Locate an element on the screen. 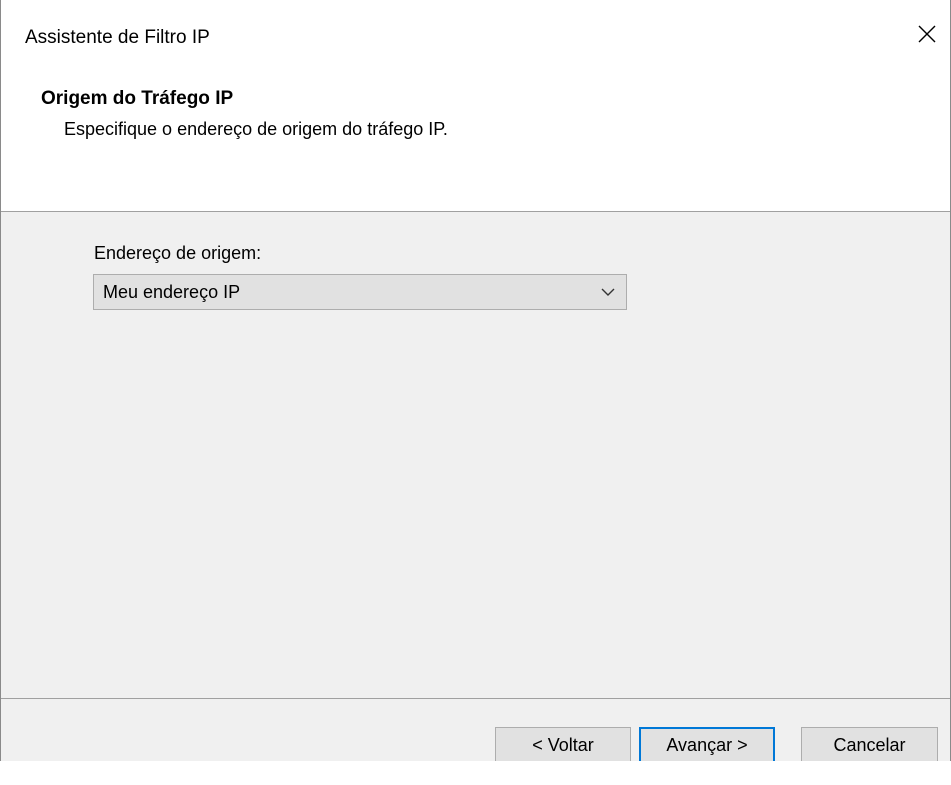  next-button: Avançar > is located at coordinates (707, 745).